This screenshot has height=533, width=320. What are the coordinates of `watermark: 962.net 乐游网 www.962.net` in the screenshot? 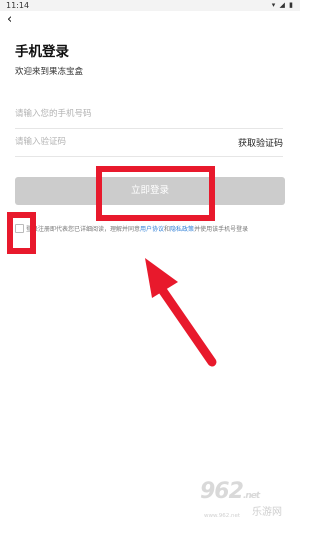 It's located at (246, 502).